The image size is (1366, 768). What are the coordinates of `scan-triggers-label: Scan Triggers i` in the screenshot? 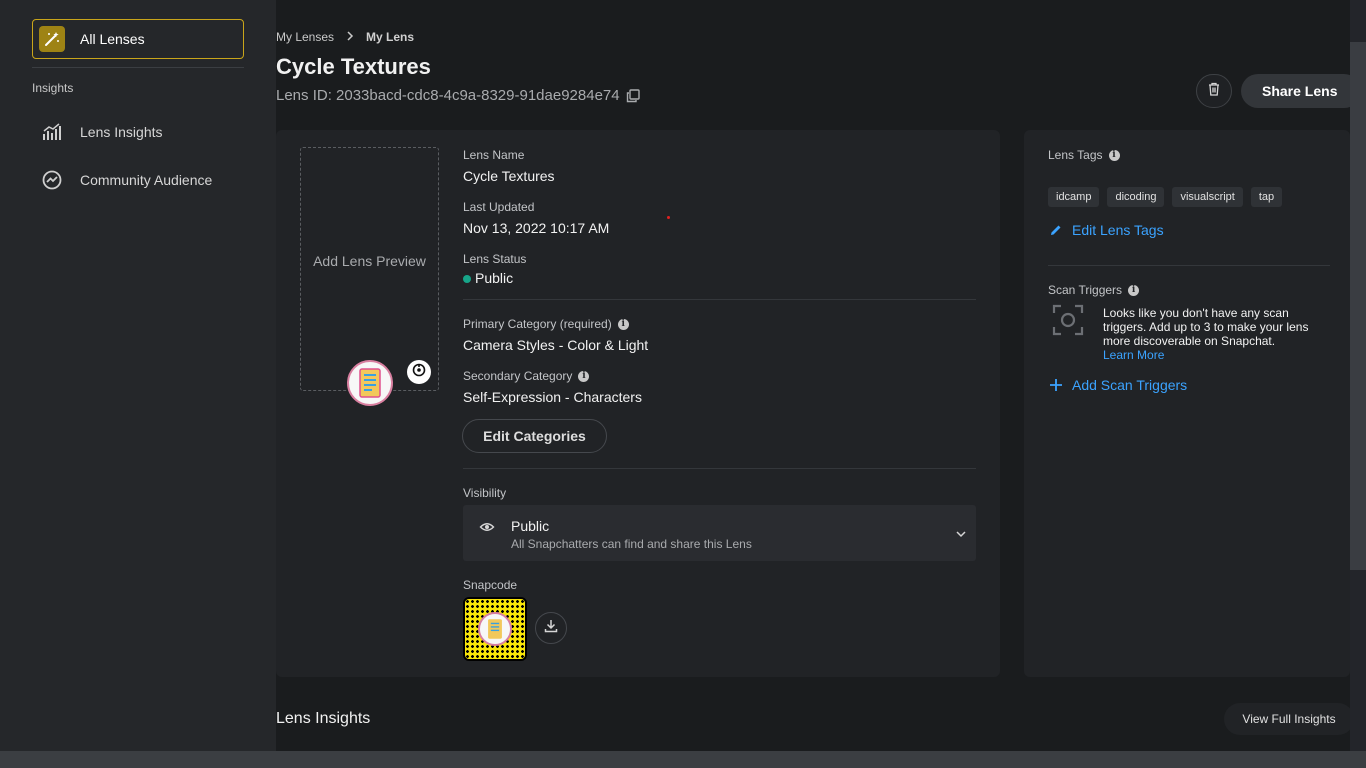 It's located at (1094, 290).